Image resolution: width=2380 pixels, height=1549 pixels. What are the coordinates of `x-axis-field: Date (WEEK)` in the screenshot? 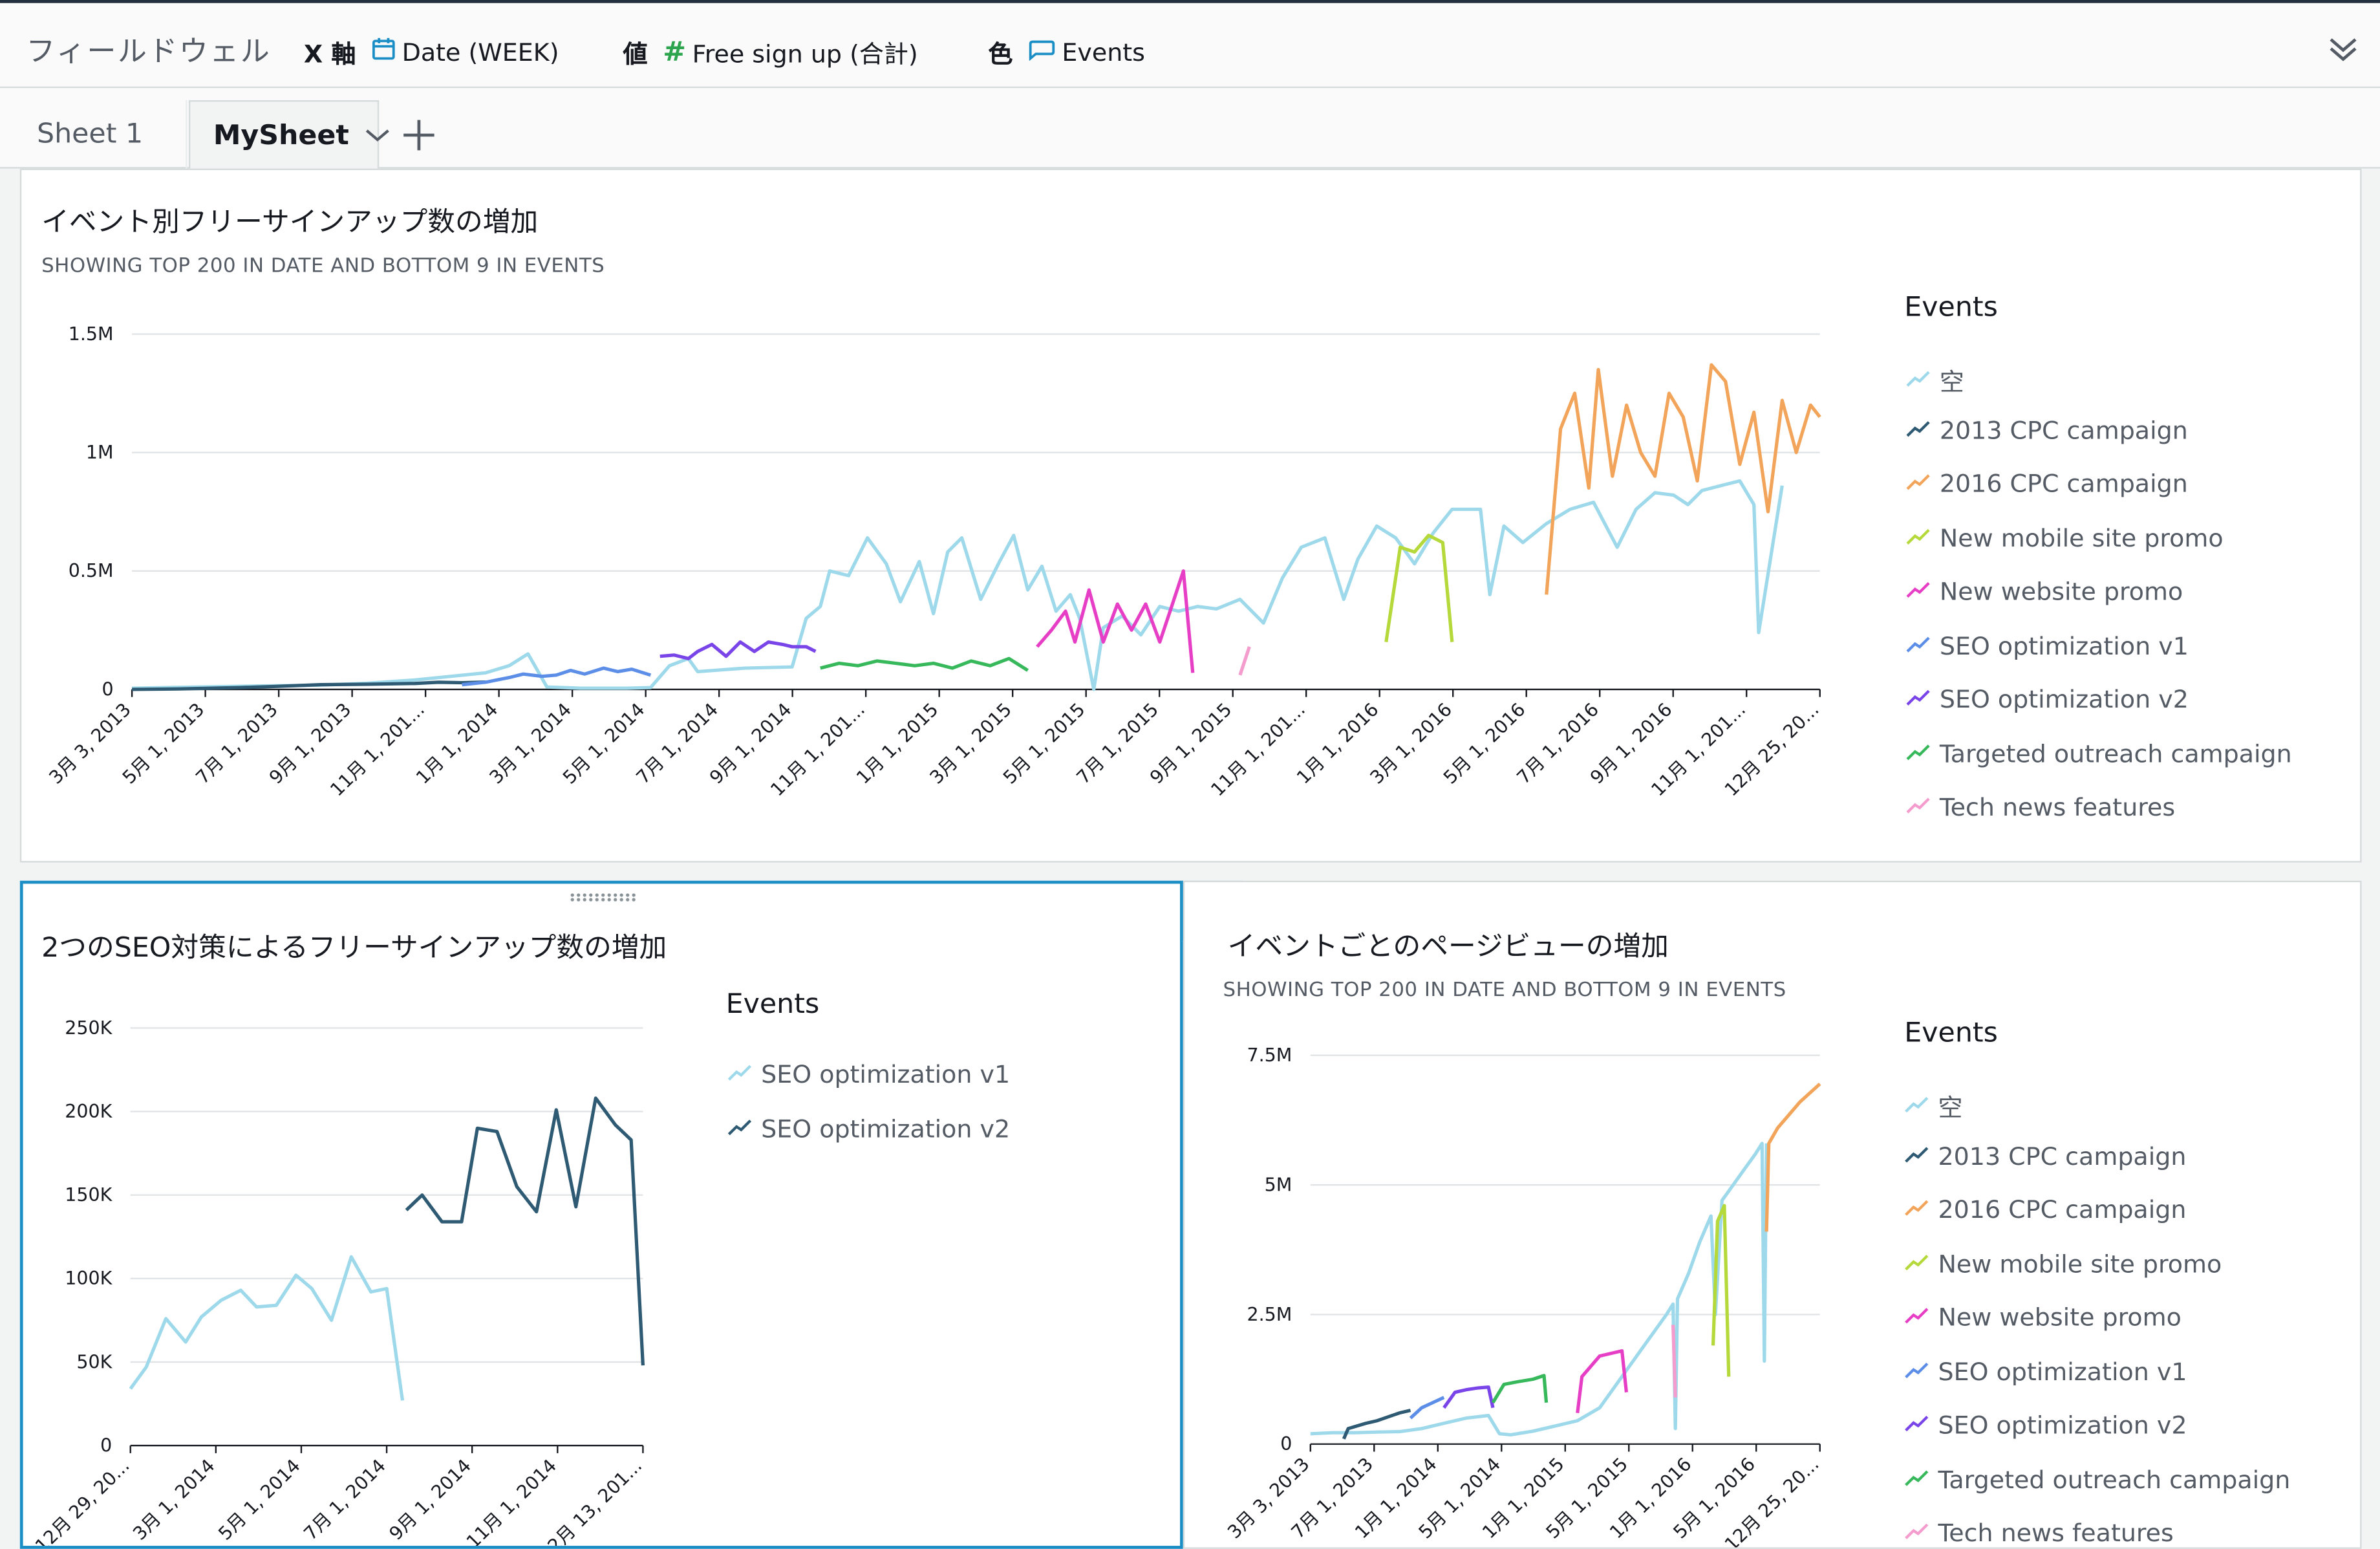 It's located at (480, 52).